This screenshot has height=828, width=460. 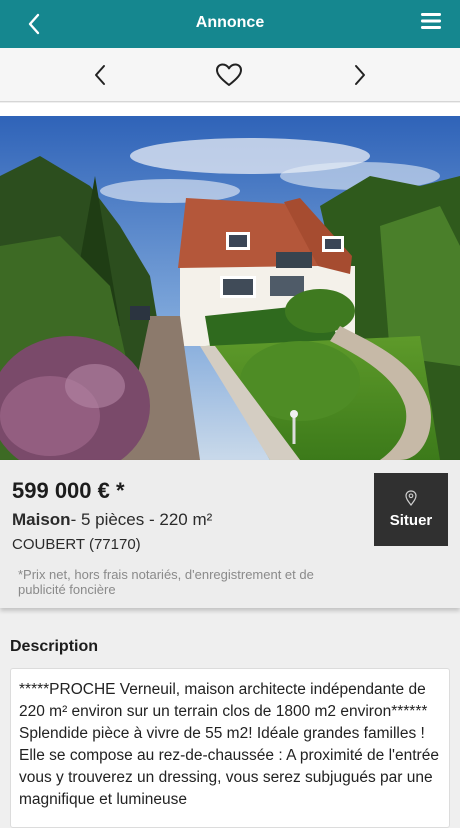 What do you see at coordinates (41, 519) in the screenshot?
I see `property-type: Maison` at bounding box center [41, 519].